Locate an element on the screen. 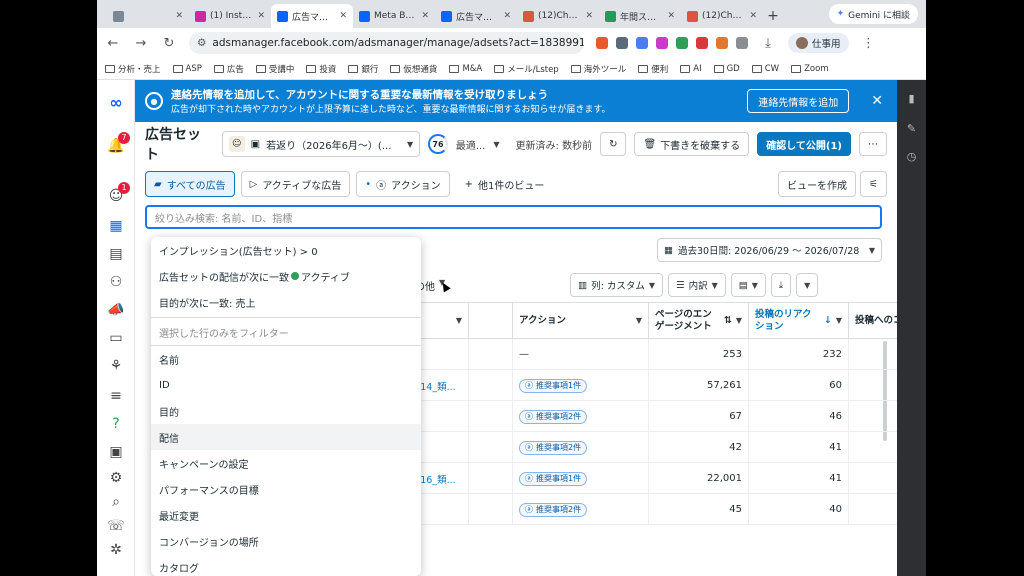 This screenshot has width=1024, height=576. table-row: 7/14_類... ⓐ 推奨事項1件 57,261 60 is located at coordinates (651, 385).